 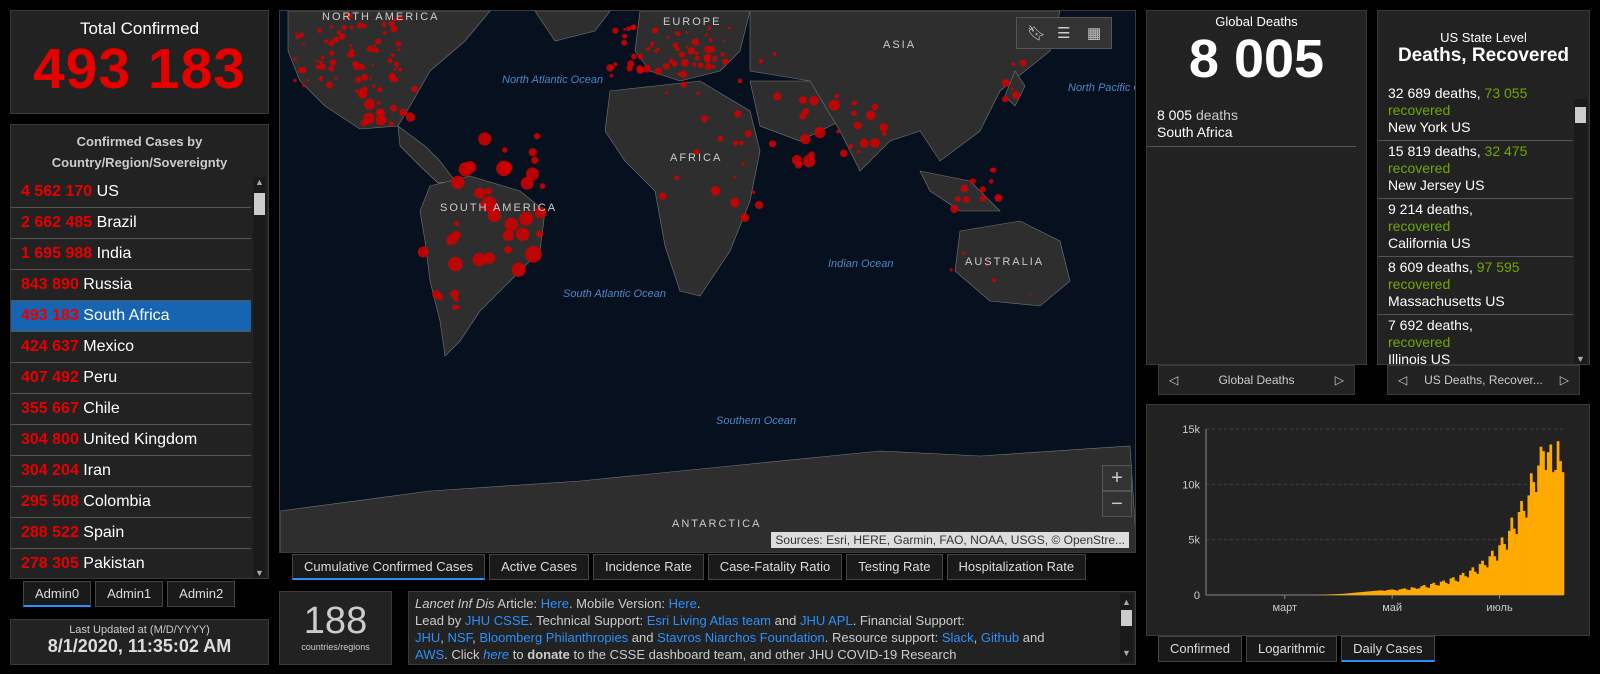 What do you see at coordinates (1126, 602) in the screenshot?
I see `scroll-up-icon: ▲` at bounding box center [1126, 602].